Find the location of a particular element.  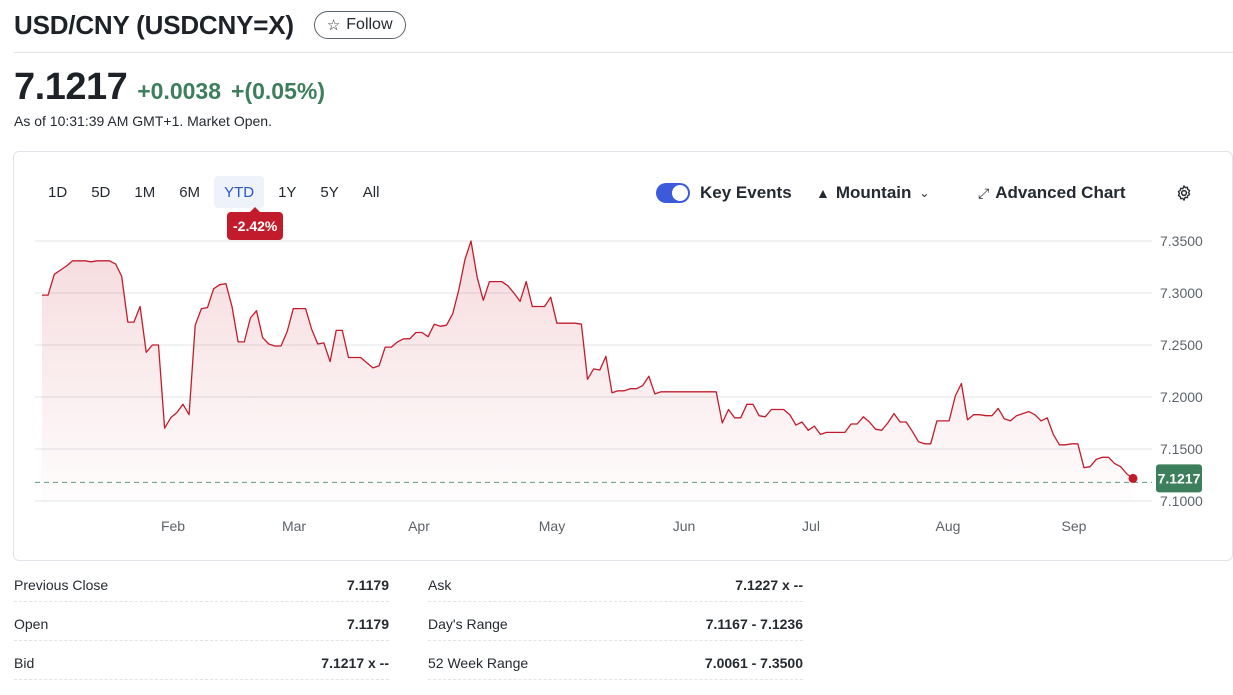

stat-value: 7.1217 x -- is located at coordinates (355, 662).